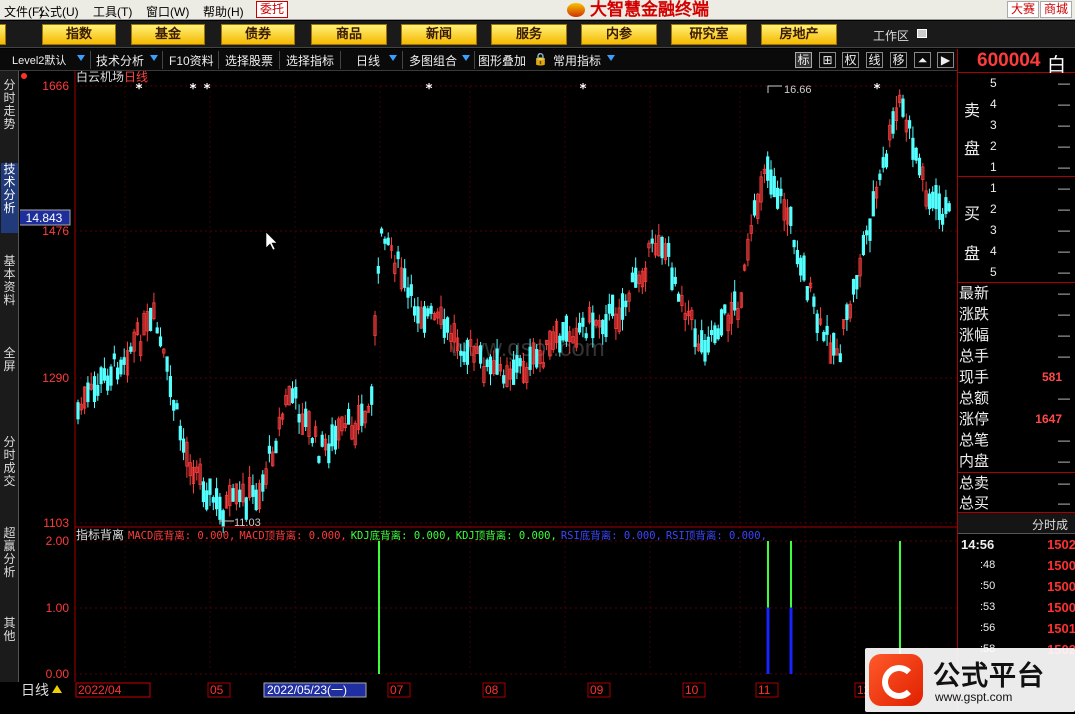  I want to click on toolbar-period-daily: 日线, so click(368, 60).